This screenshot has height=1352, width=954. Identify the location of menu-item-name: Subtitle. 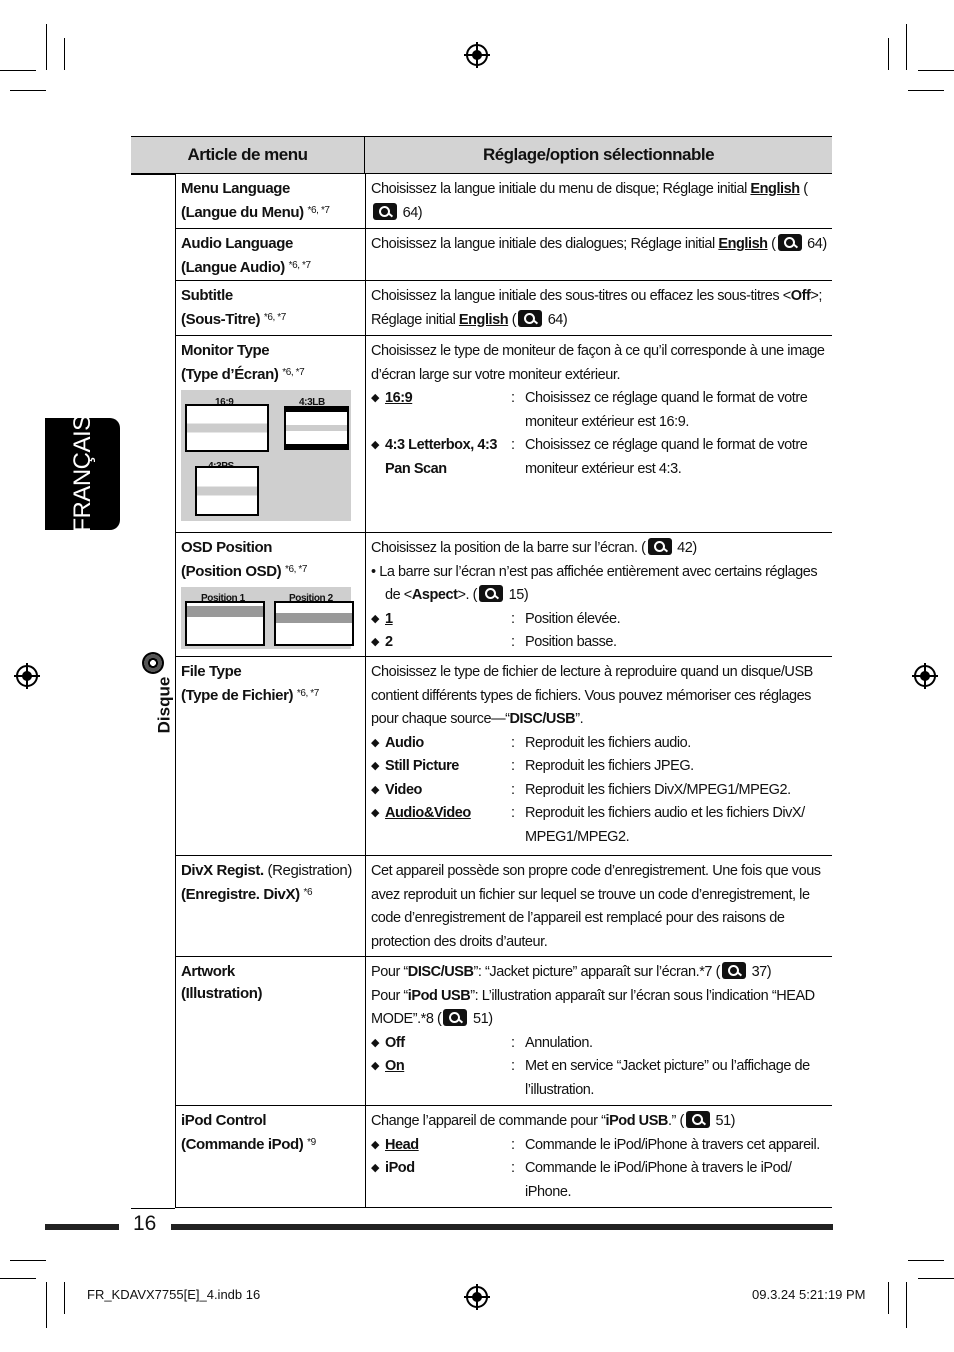
(270, 296).